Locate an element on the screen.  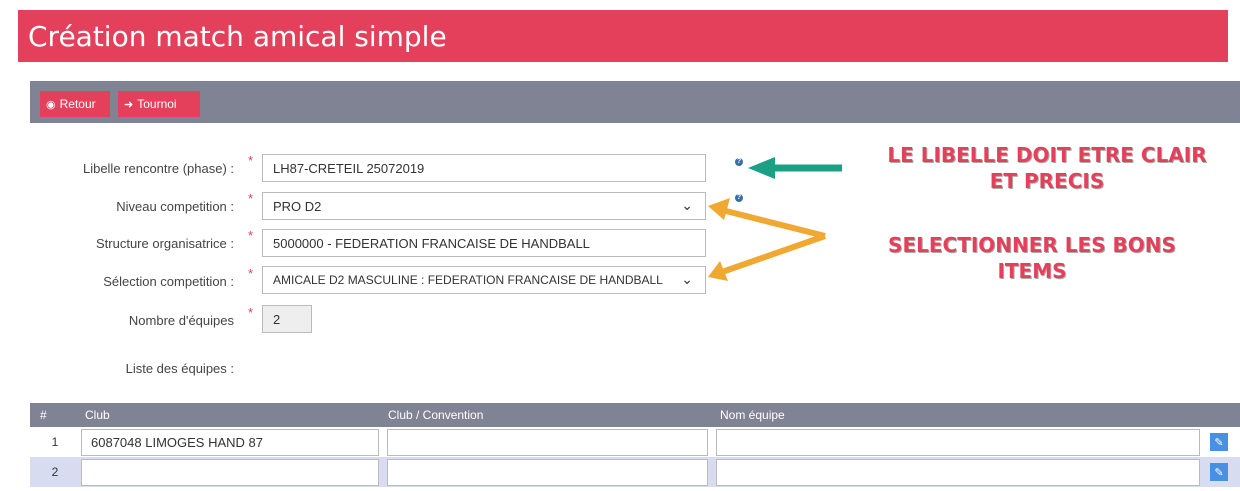
club-input: 6087048 LIMOGES HAND 87 is located at coordinates (230, 442).